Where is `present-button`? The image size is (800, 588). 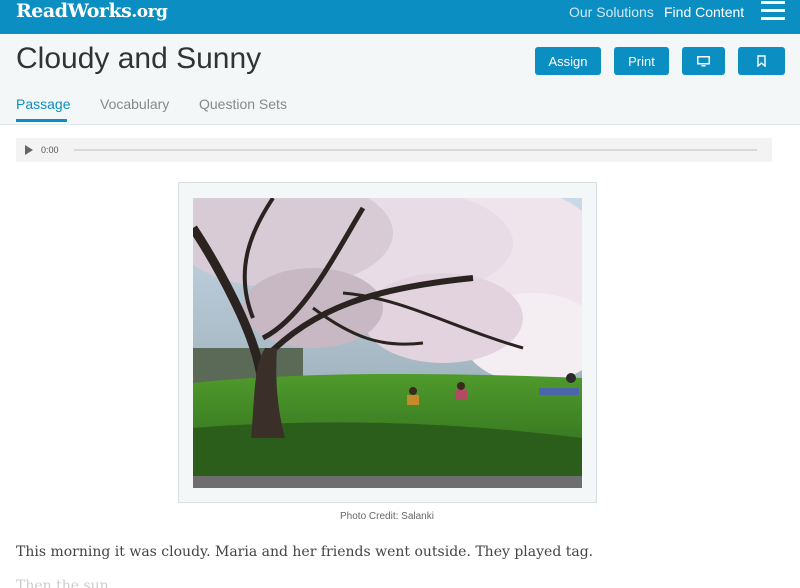 present-button is located at coordinates (703, 61).